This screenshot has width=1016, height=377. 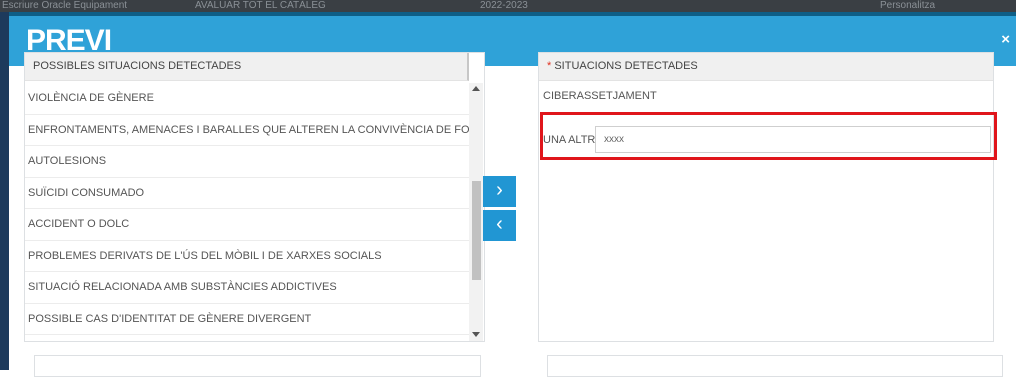 I want to click on add-situation-button: ›, so click(x=499, y=191).